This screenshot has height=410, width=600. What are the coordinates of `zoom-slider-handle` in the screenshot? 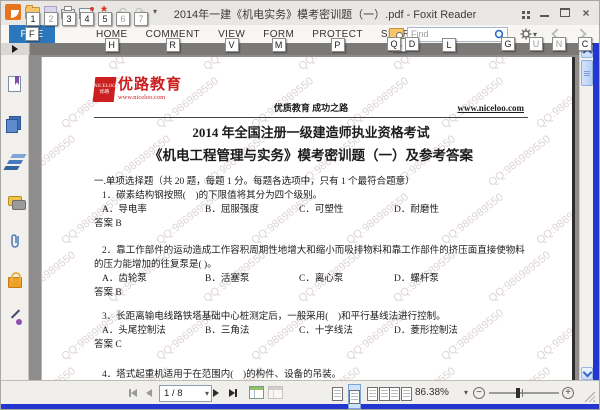 It's located at (518, 393).